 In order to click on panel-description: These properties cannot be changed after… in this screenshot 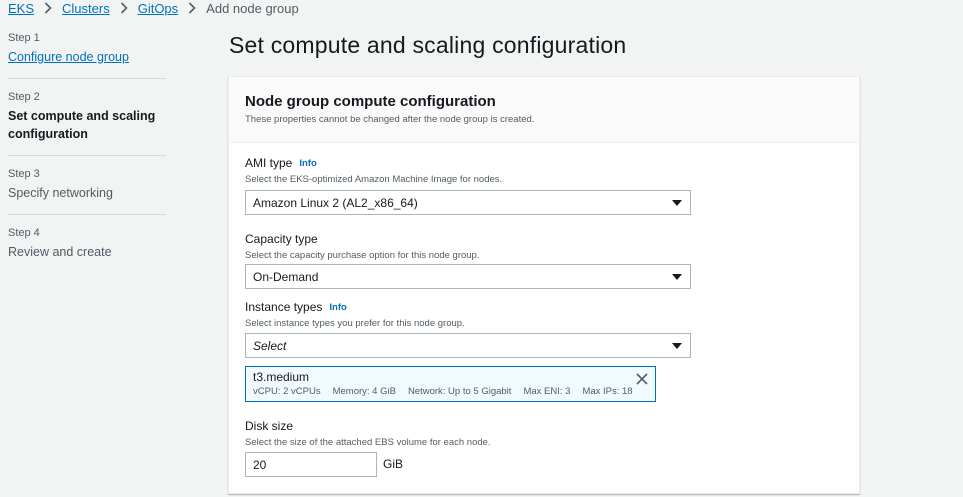, I will do `click(390, 119)`.